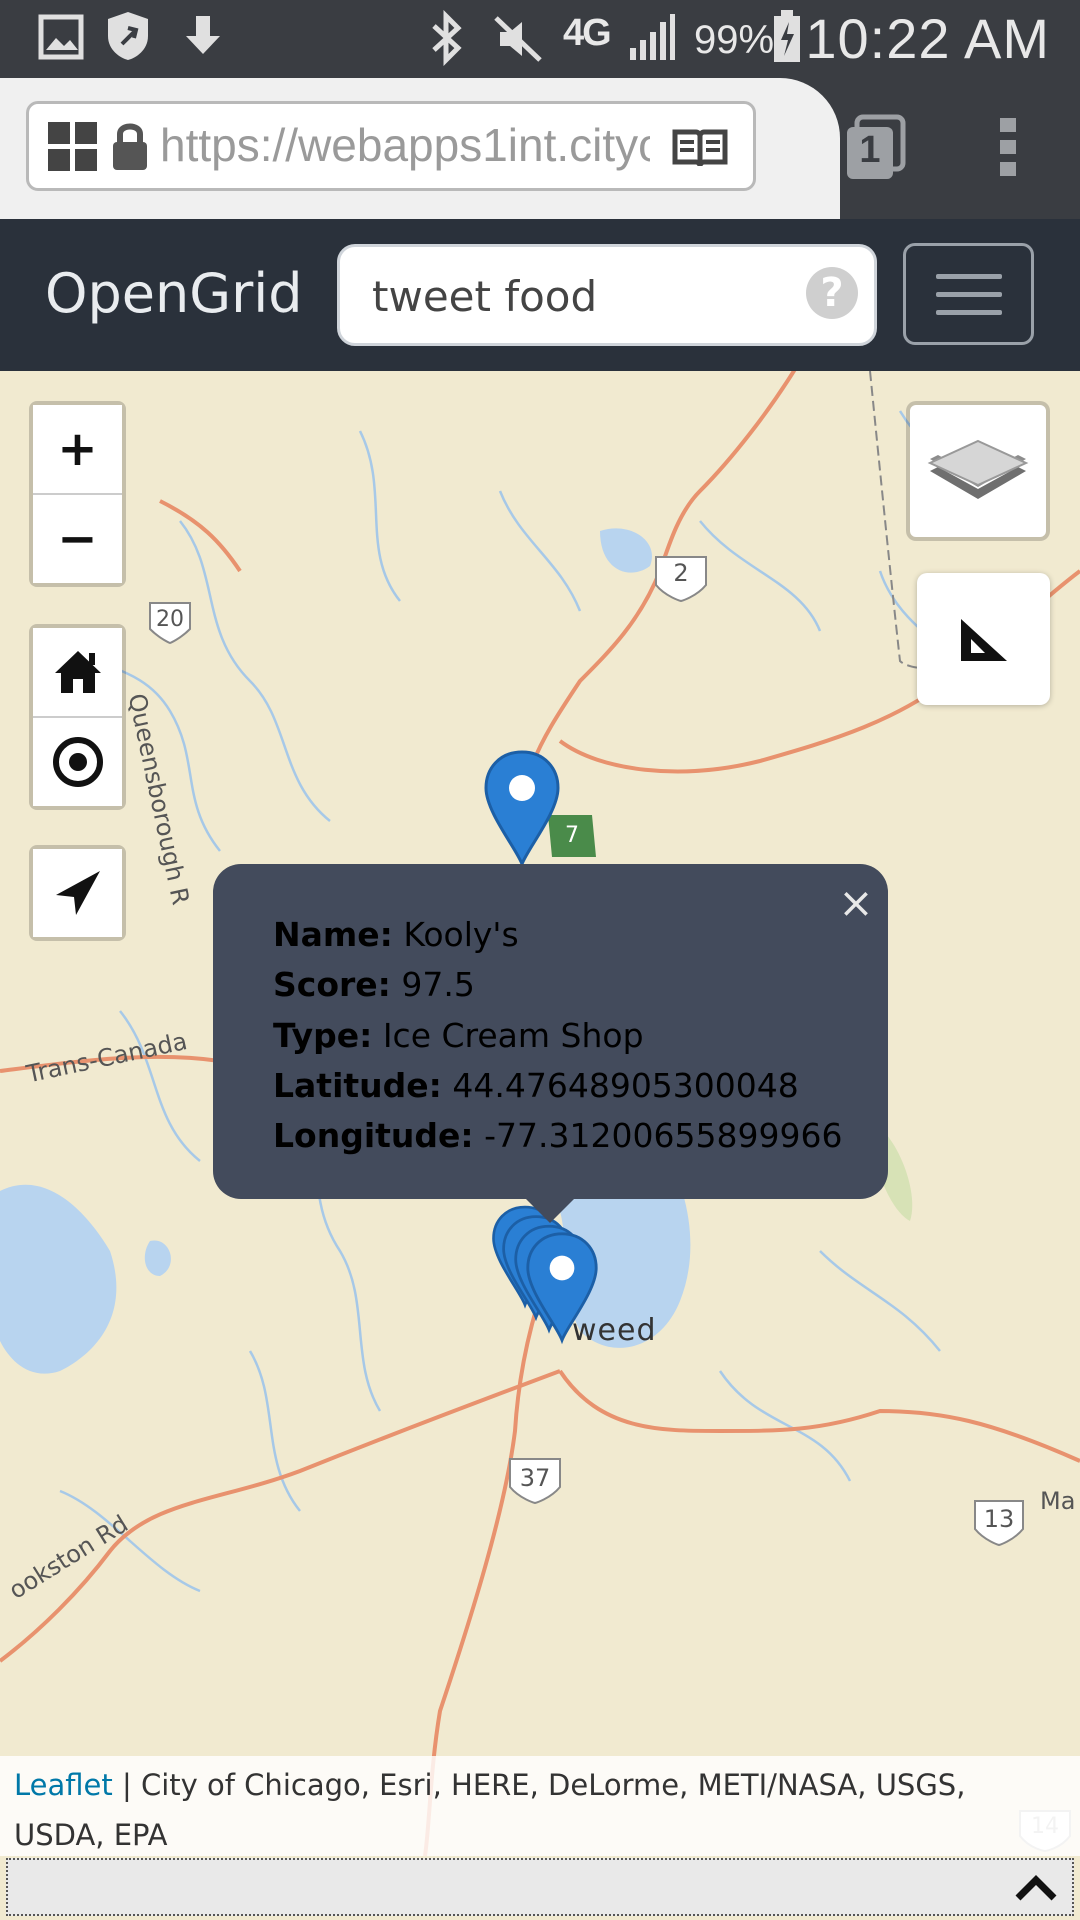  Describe the element at coordinates (203, 35) in the screenshot. I see `download-icon` at that location.